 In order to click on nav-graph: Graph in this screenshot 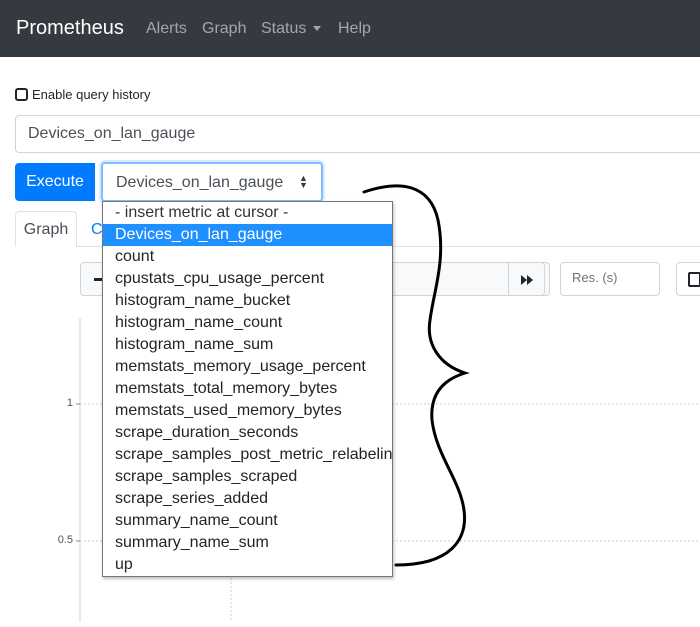, I will do `click(224, 29)`.